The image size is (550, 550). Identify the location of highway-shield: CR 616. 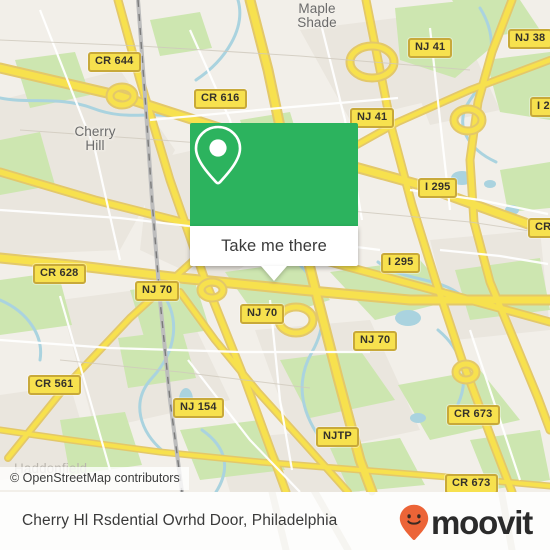
(220, 99).